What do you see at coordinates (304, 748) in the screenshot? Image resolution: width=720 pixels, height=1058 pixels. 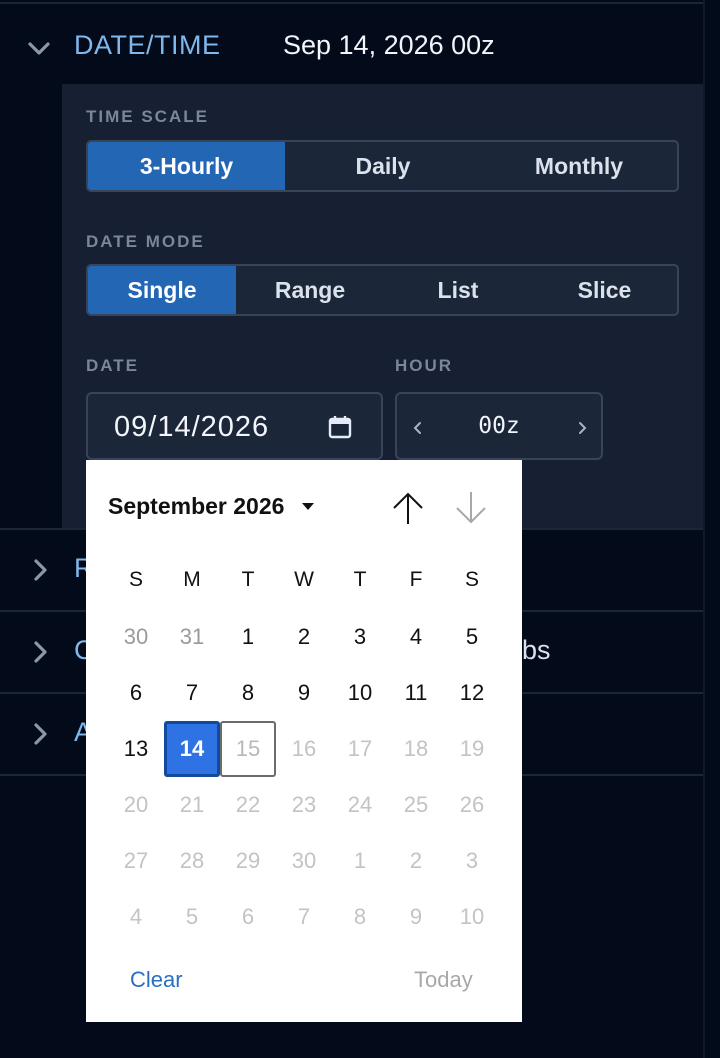 I see `calendar-day: 16` at bounding box center [304, 748].